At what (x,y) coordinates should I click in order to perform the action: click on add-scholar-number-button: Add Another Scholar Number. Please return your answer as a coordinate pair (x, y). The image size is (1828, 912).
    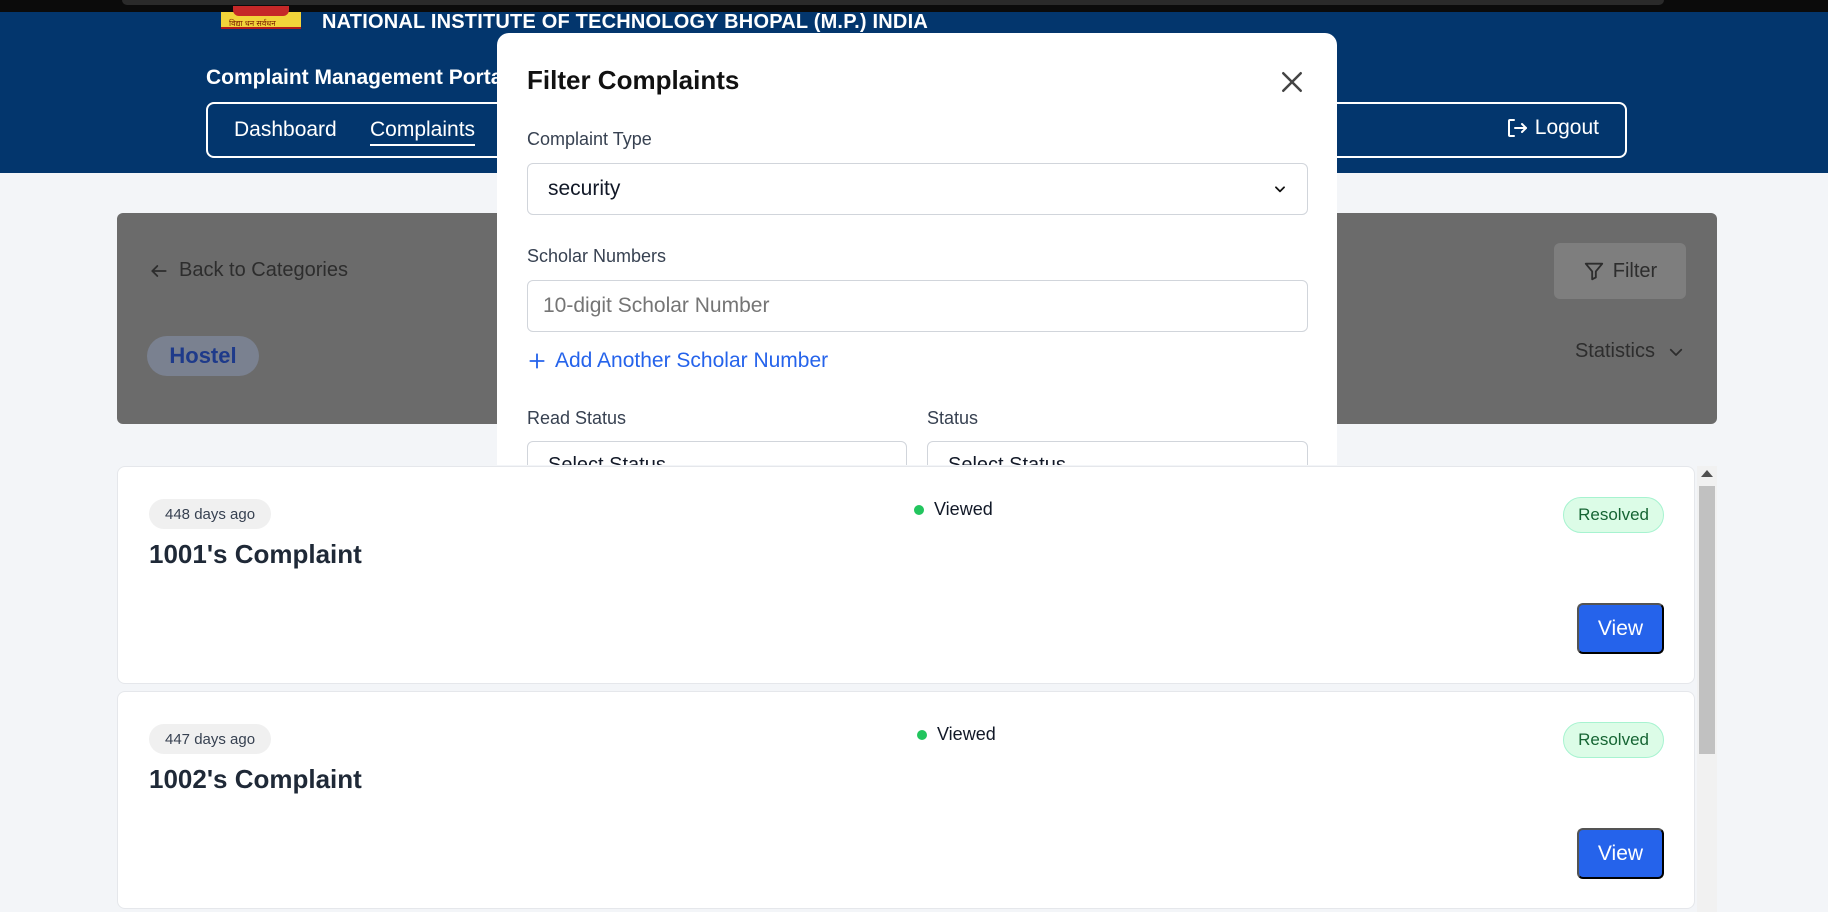
    Looking at the image, I should click on (677, 361).